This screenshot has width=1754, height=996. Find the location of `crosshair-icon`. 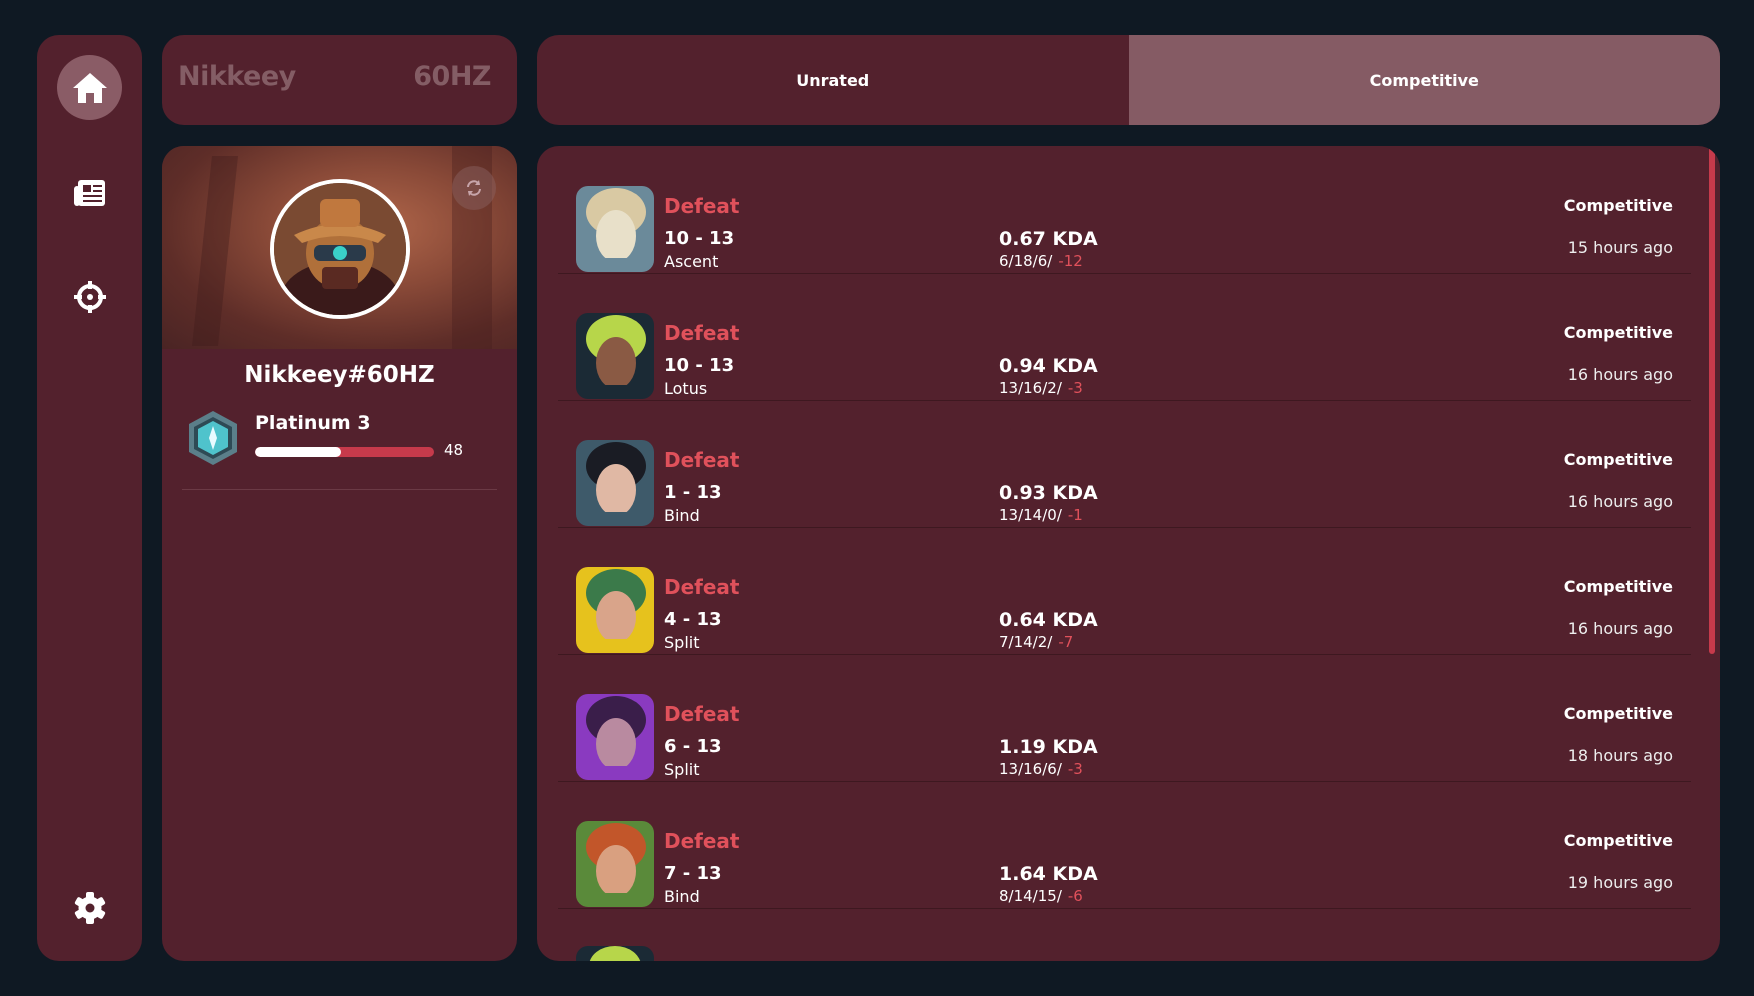

crosshair-icon is located at coordinates (89, 296).